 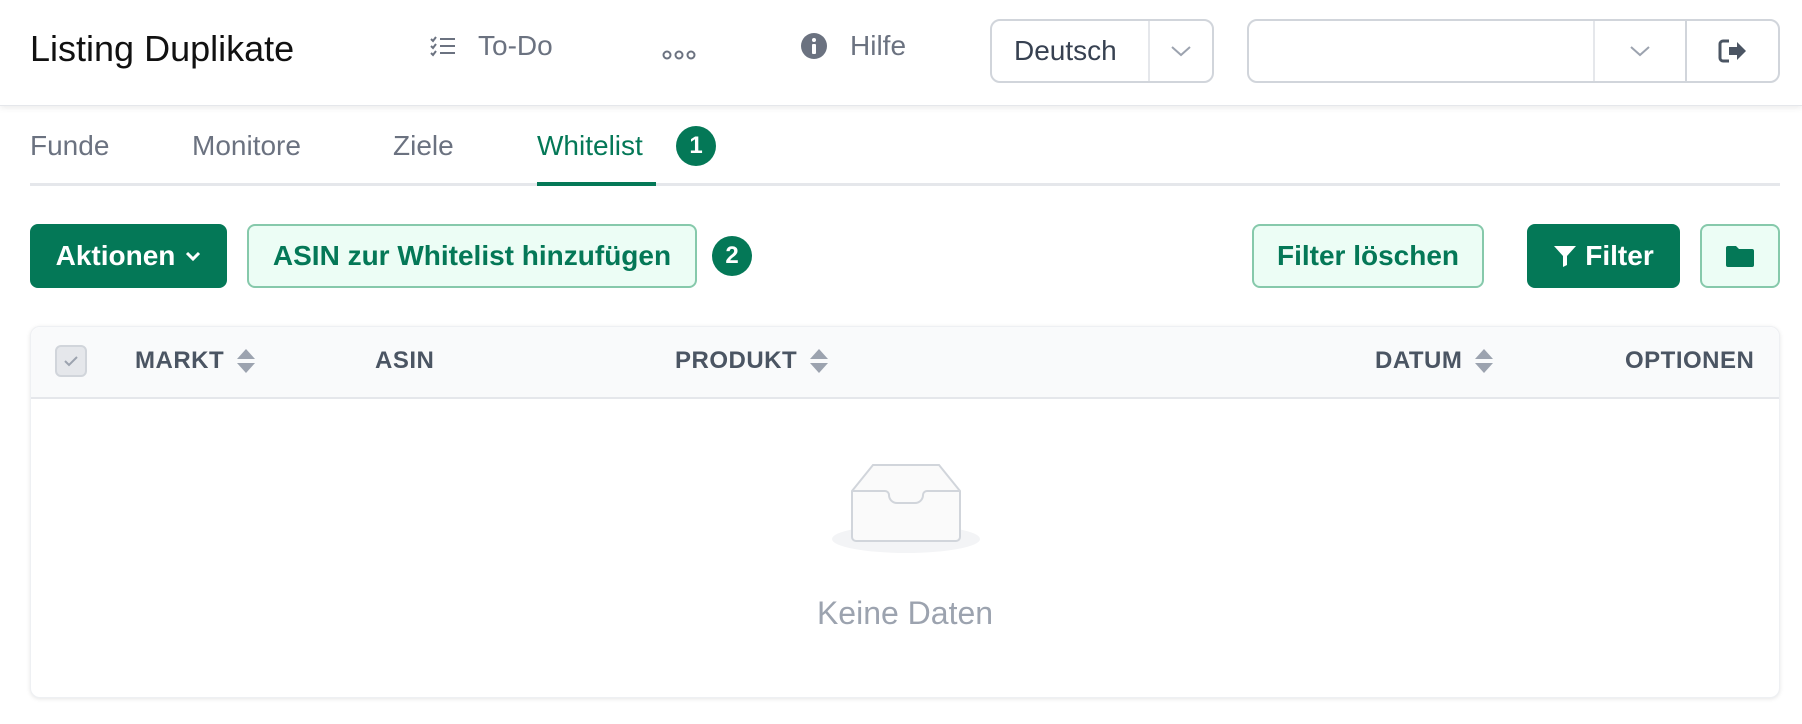 I want to click on tab-bar: Funde Monitore Ziele Whitelist, so click(x=905, y=146).